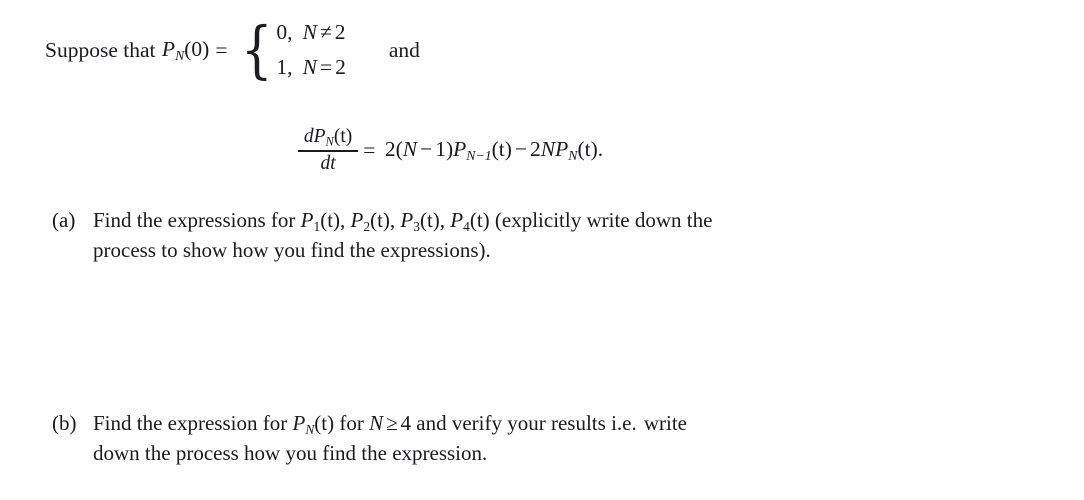 The height and width of the screenshot is (500, 1084). I want to click on initial-condition-line: Suppose that PN(0) = { 0, N ≠ 2 1, N = 2 and, so click(232, 49).